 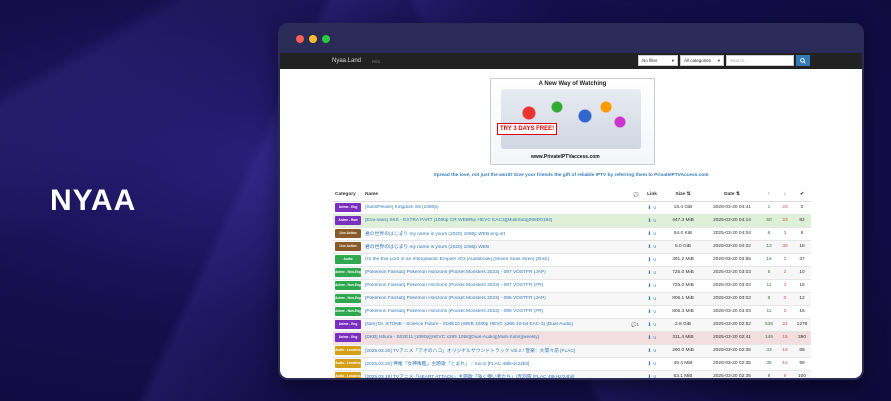 What do you see at coordinates (785, 195) in the screenshot?
I see `col-leechers: ↓` at bounding box center [785, 195].